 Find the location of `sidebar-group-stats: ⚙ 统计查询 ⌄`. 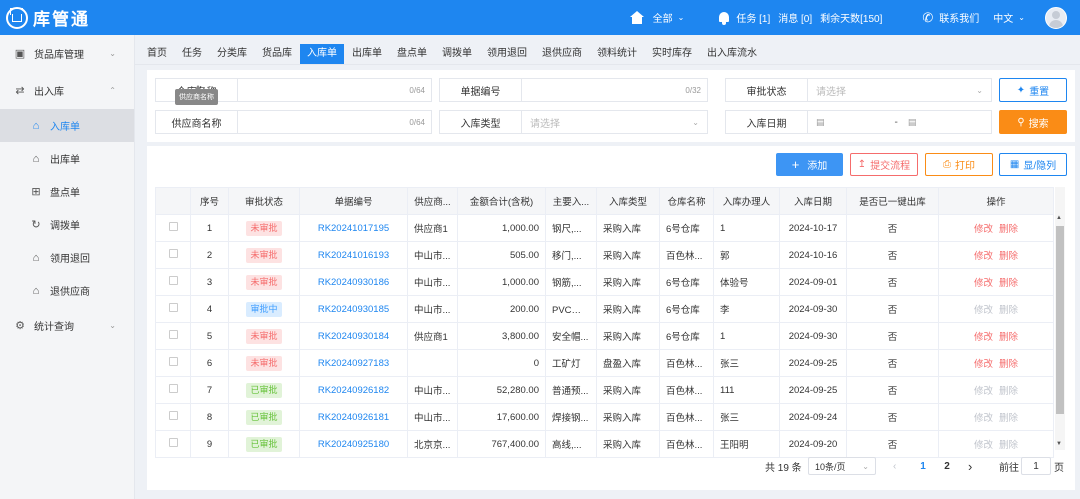

sidebar-group-stats: ⚙ 统计查询 ⌄ is located at coordinates (67, 325).